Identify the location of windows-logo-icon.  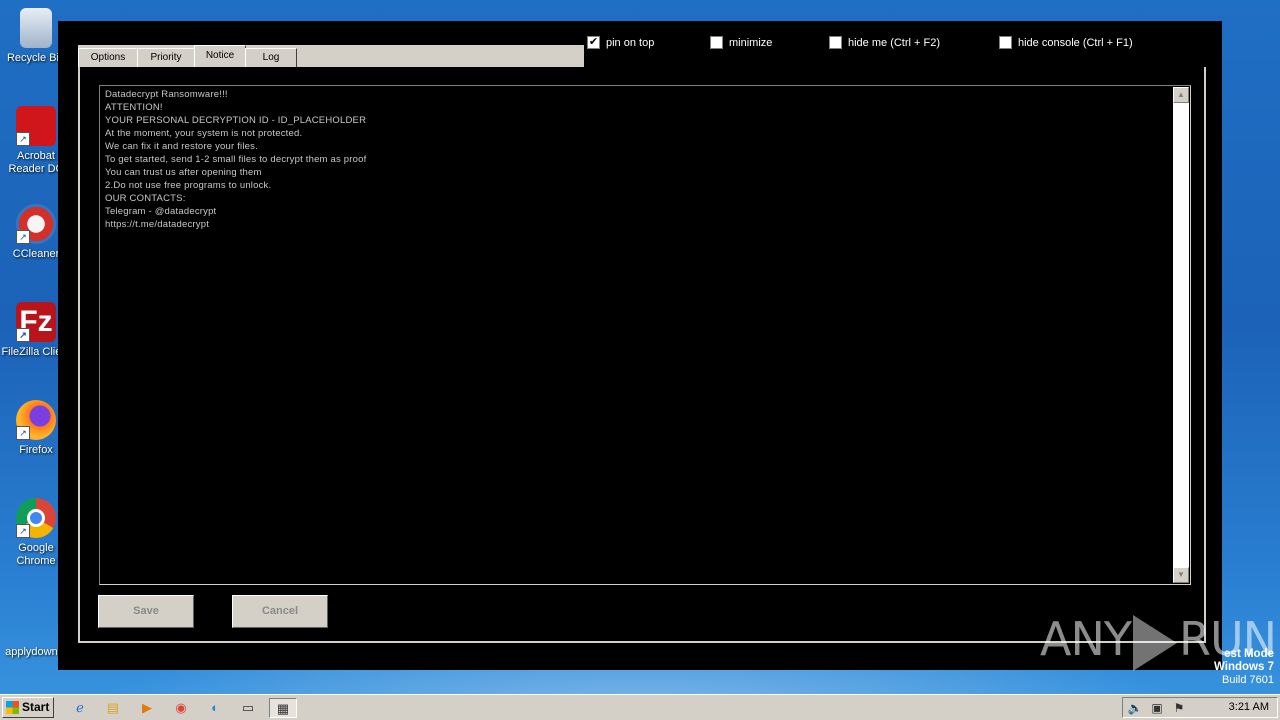
(12, 707).